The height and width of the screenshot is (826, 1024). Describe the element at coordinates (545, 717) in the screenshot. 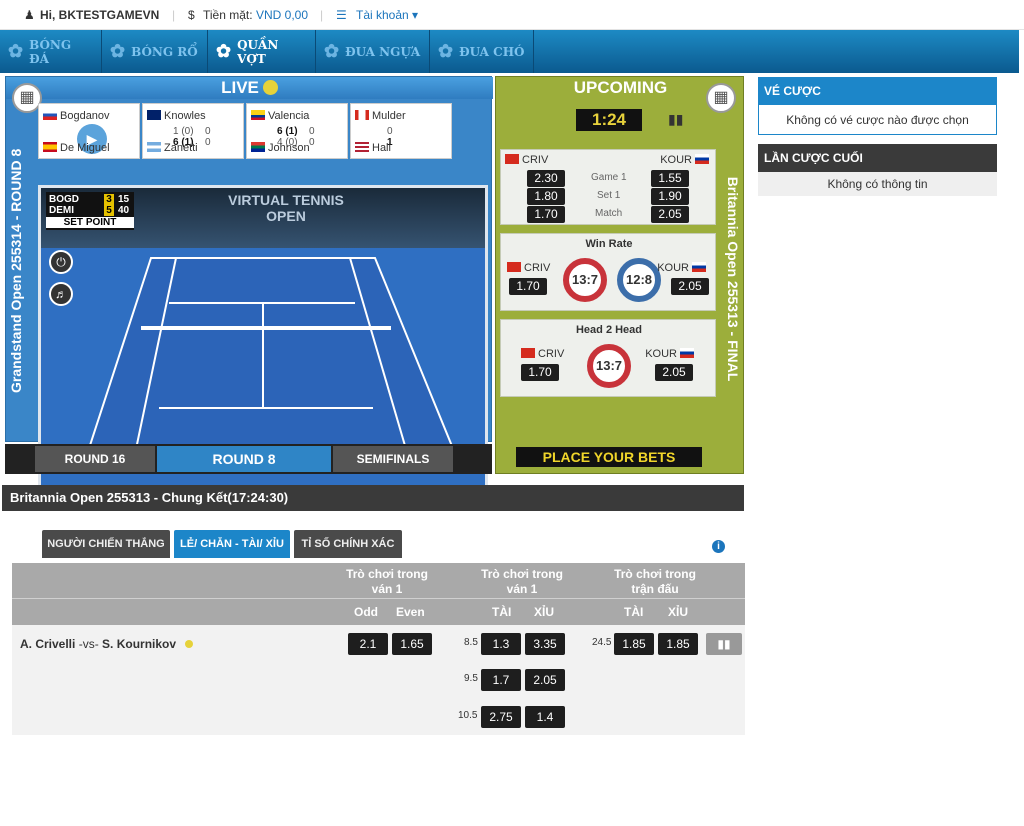

I see `under-10-5-button: 1.4` at that location.